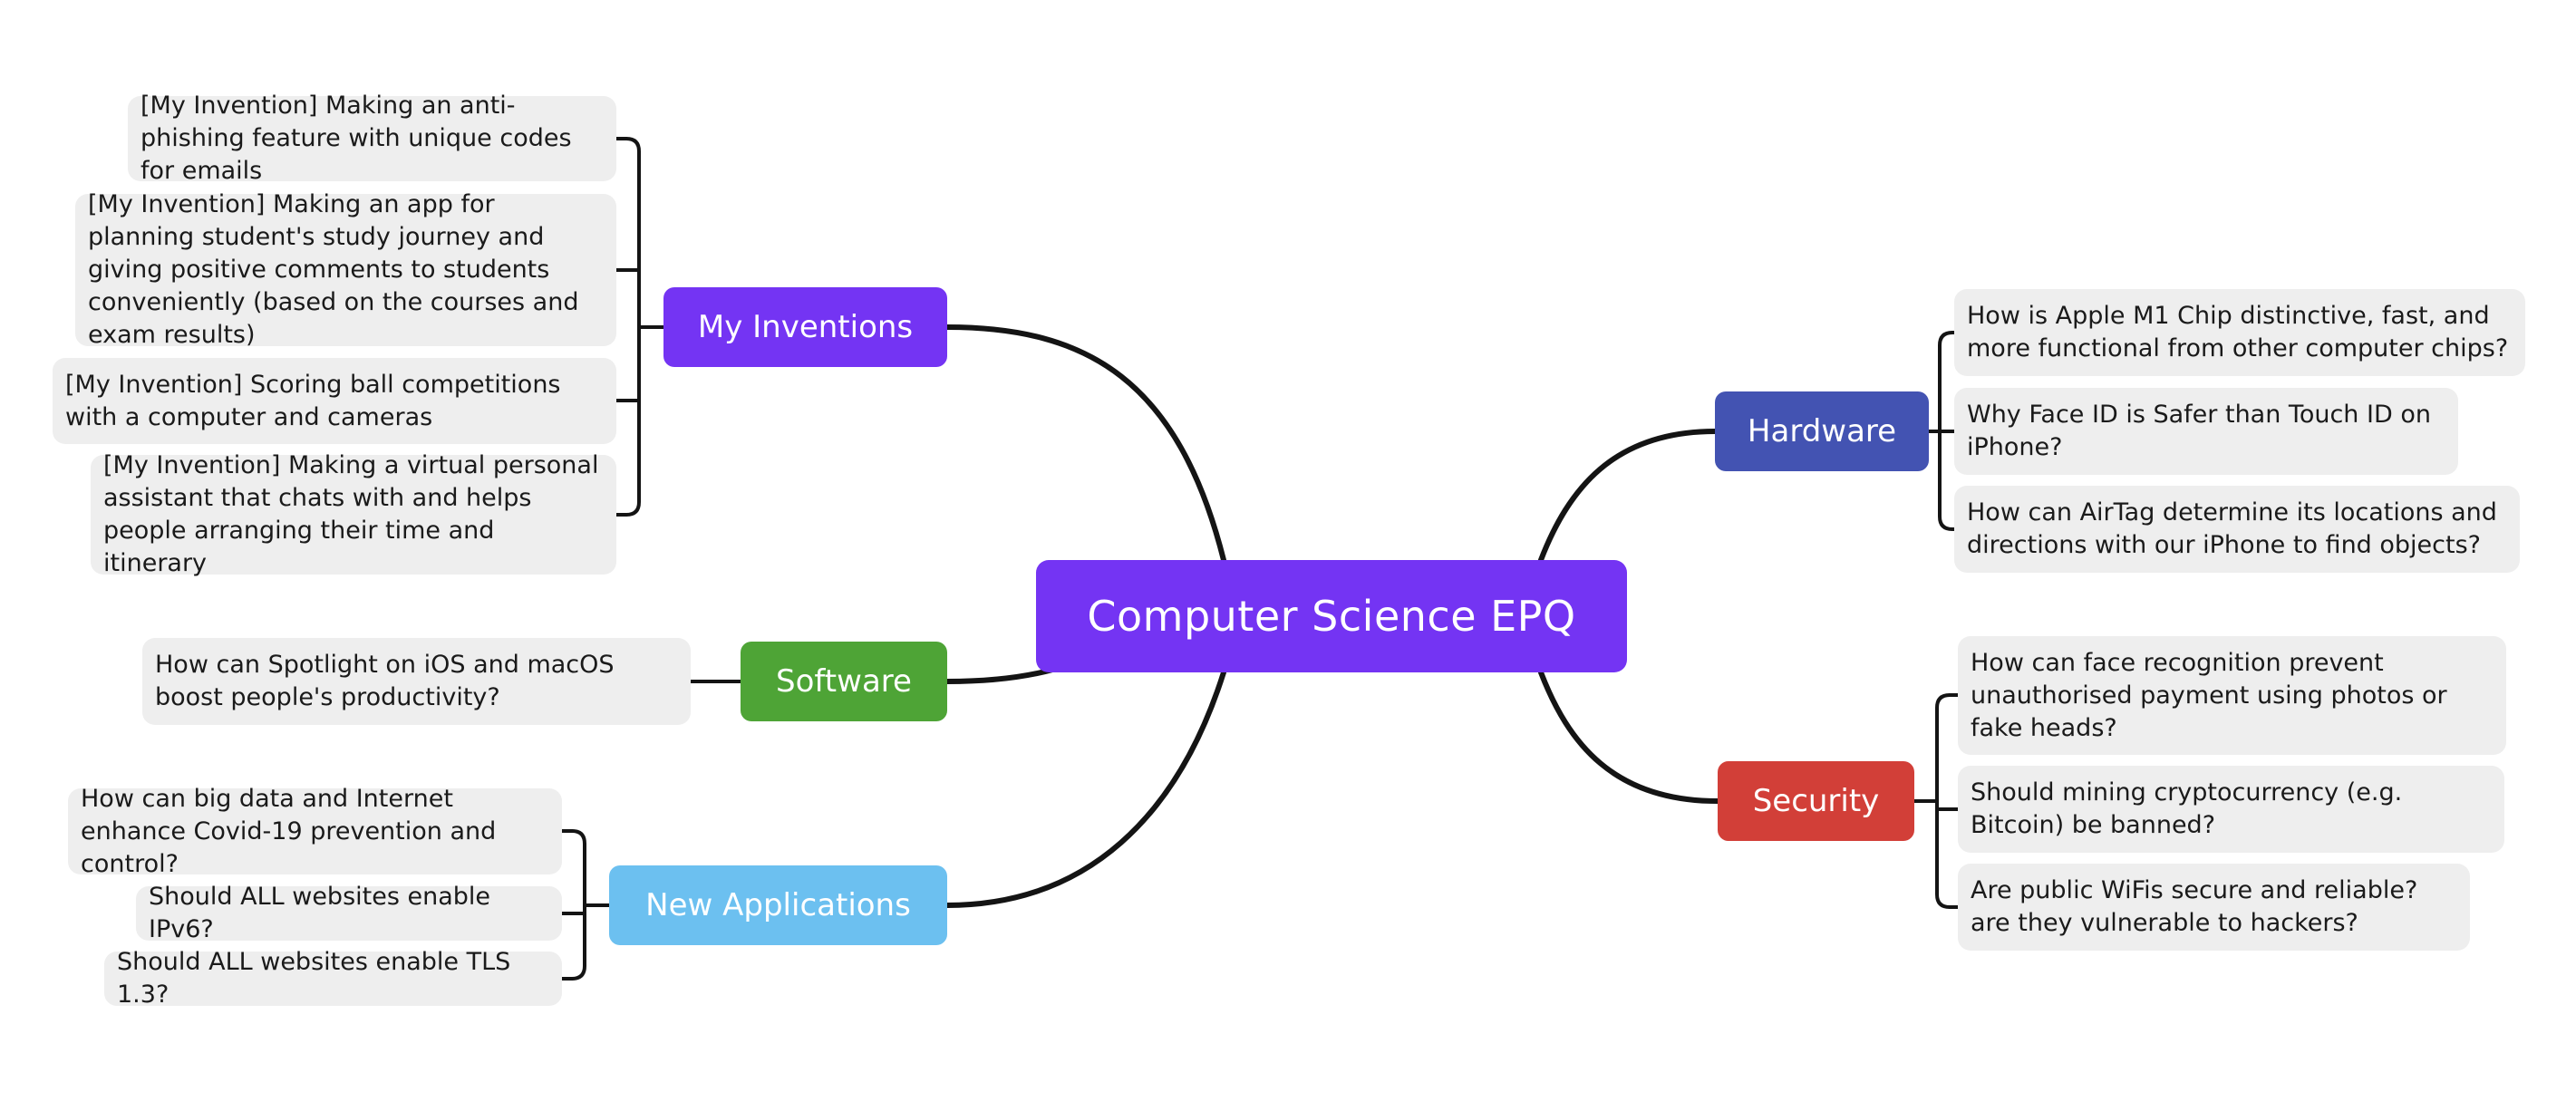 The width and height of the screenshot is (2576, 1111). What do you see at coordinates (633, 327) in the screenshot?
I see `bracket-my-inventions-spine` at bounding box center [633, 327].